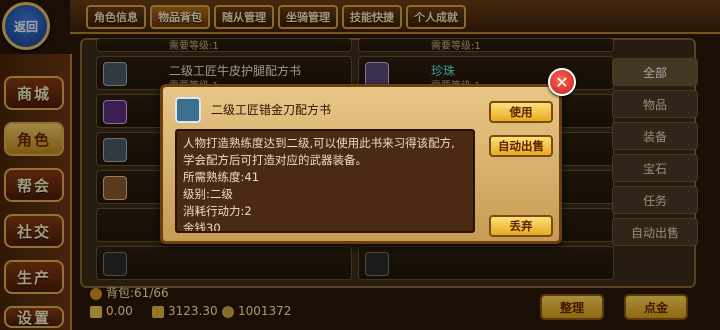 The image size is (720, 330). I want to click on dialog-title: 二级工匠错金刀配方书, so click(271, 110).